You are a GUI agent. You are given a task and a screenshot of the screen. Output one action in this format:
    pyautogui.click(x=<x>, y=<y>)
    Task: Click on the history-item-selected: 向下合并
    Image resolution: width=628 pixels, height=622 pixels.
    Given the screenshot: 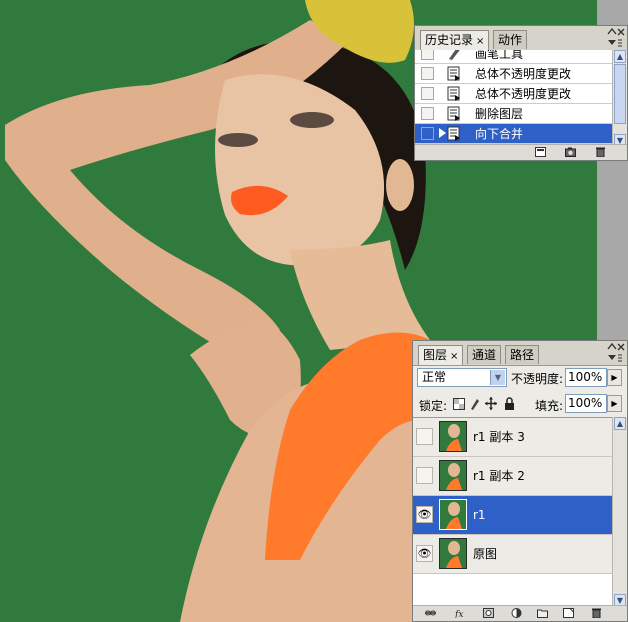 What is the action you would take?
    pyautogui.click(x=513, y=134)
    